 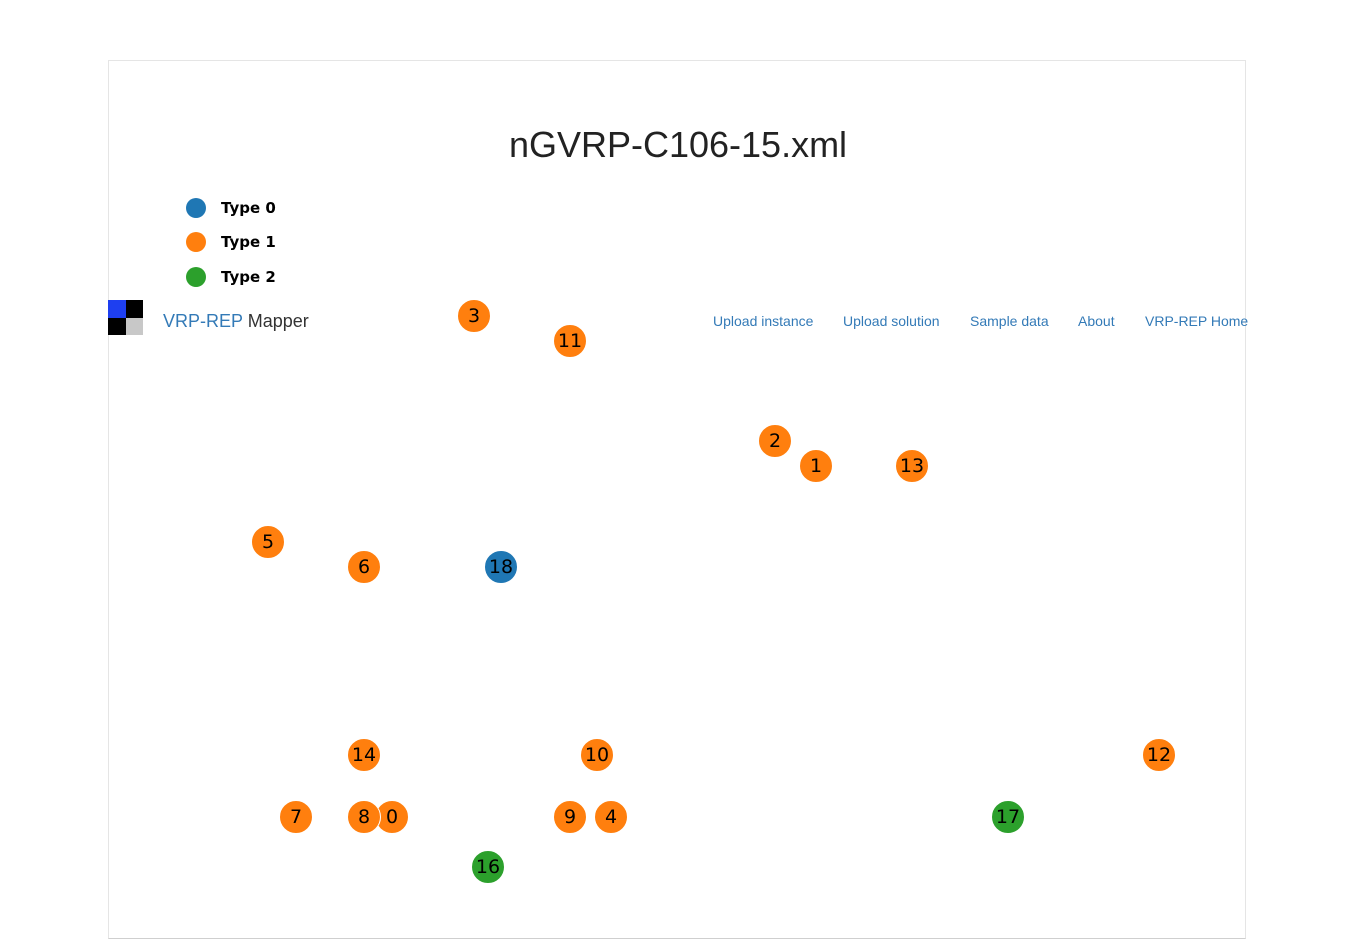 What do you see at coordinates (203, 321) in the screenshot?
I see `brand-prefix: VRP-REP` at bounding box center [203, 321].